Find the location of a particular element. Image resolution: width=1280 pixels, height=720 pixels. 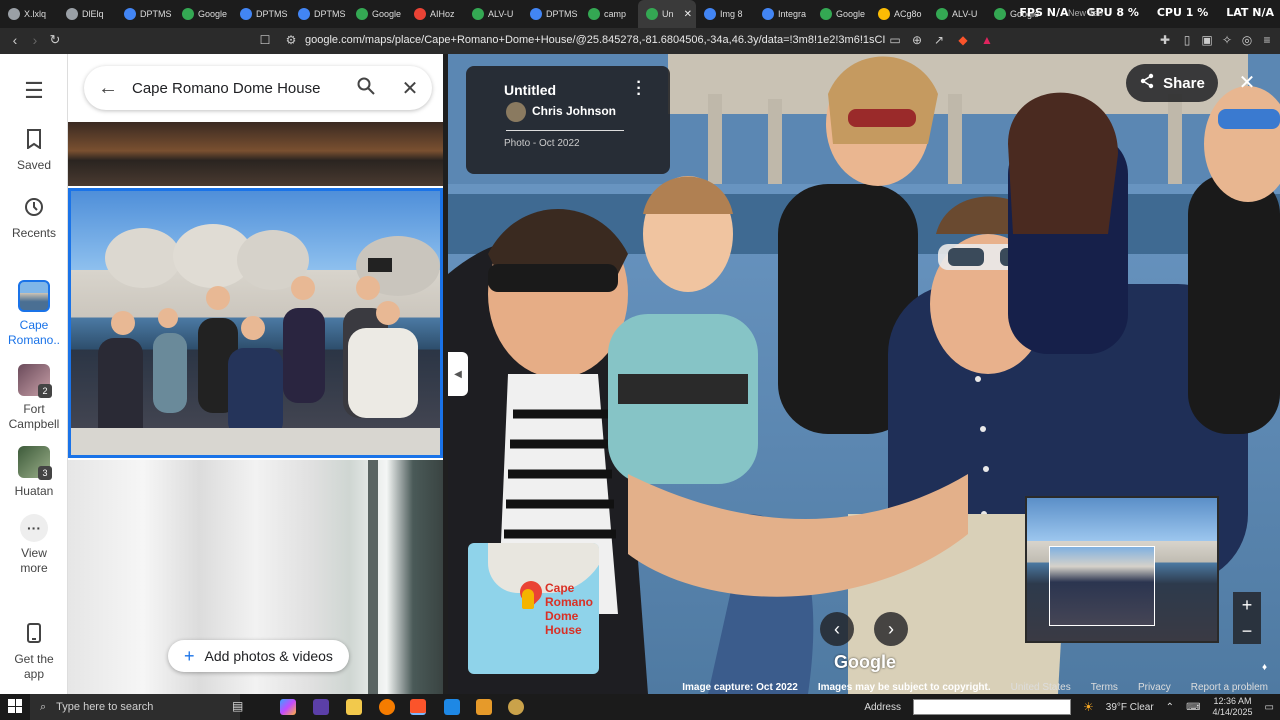

report-problem-link: Report a problem is located at coordinates (1229, 687).